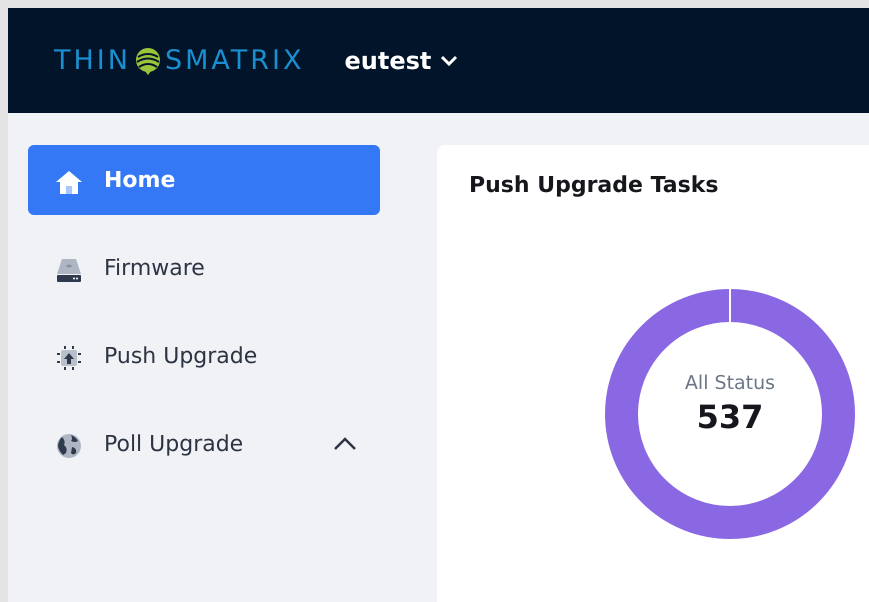  I want to click on chevron-down-icon, so click(449, 61).